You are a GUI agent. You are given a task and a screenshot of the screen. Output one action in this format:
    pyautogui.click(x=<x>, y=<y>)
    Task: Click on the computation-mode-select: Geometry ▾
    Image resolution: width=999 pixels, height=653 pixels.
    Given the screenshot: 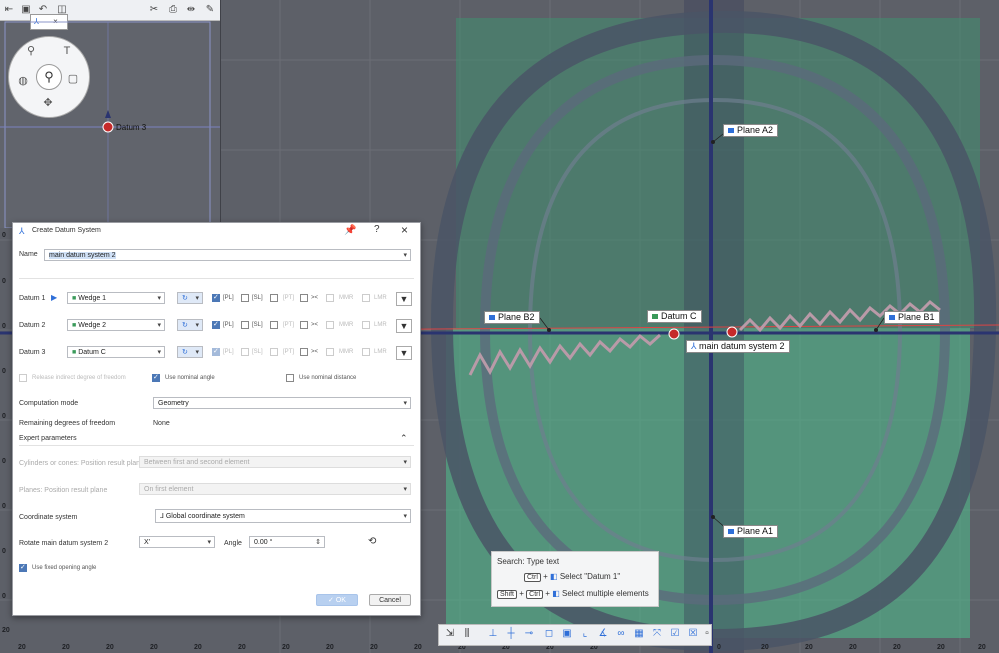 What is the action you would take?
    pyautogui.click(x=282, y=403)
    